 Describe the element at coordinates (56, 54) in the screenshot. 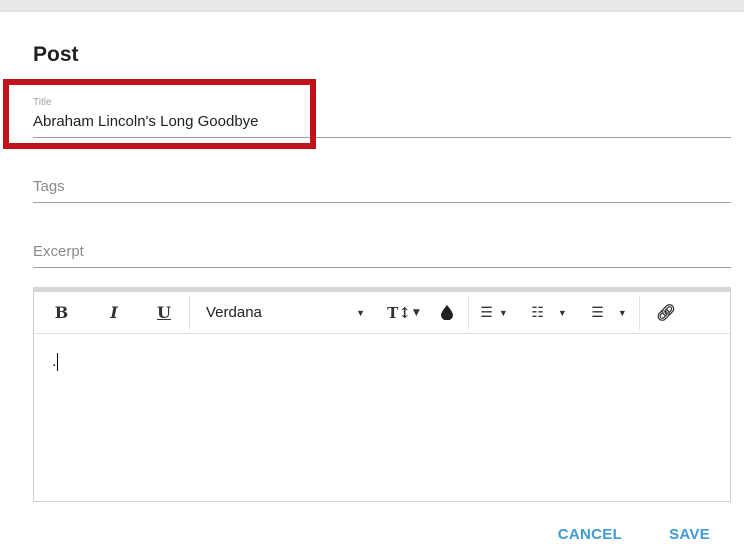

I see `dialog-title: Post` at that location.